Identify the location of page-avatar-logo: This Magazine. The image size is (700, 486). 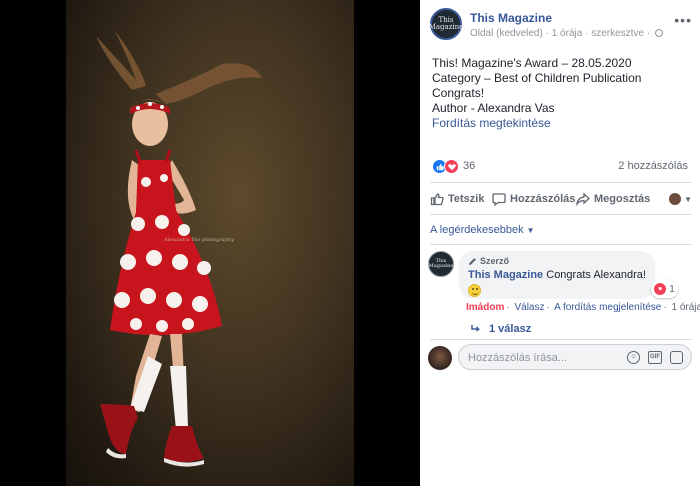
(446, 23).